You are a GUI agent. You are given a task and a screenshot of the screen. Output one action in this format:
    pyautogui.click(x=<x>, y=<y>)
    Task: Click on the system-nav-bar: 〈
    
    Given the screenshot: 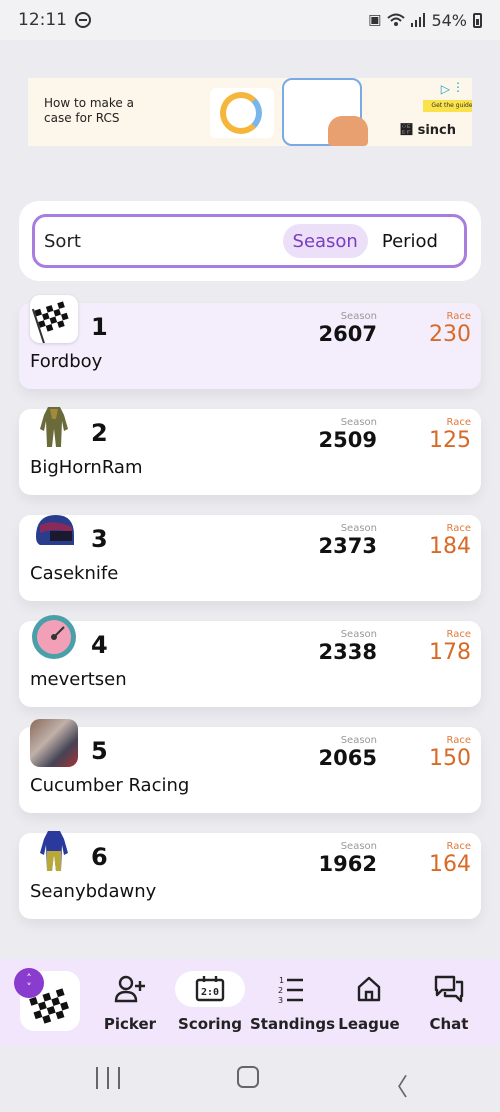 What is the action you would take?
    pyautogui.click(x=250, y=1078)
    